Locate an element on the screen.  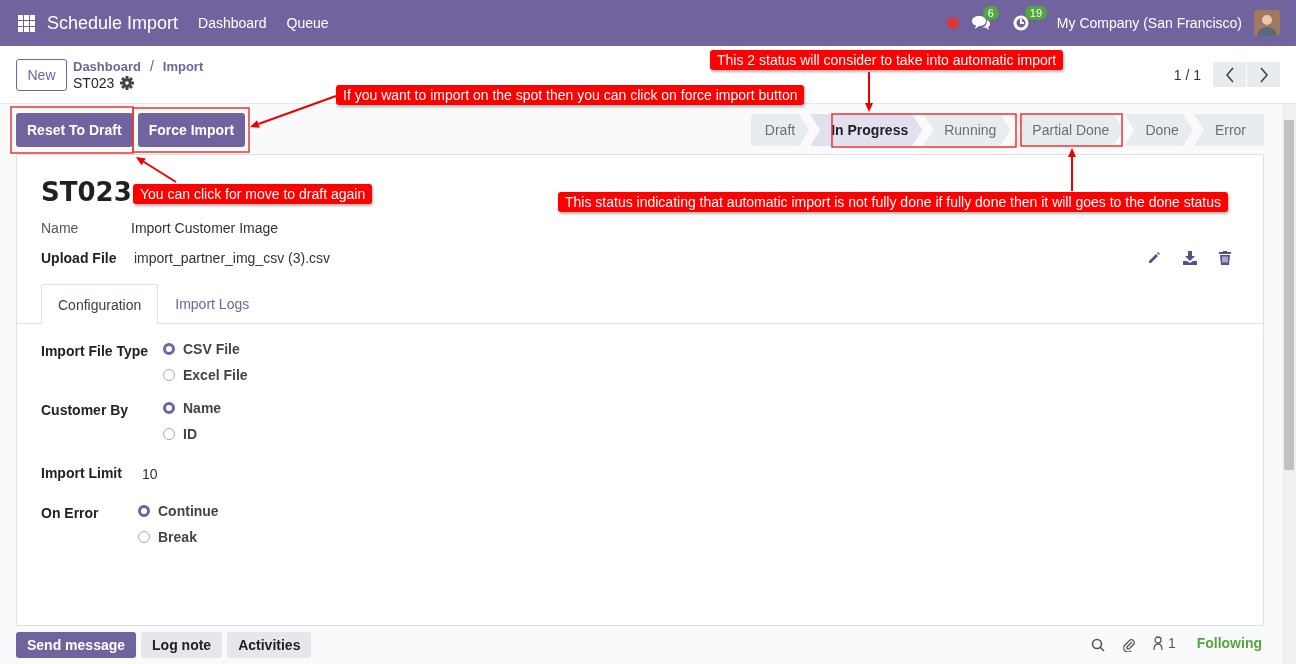
field-value: Import Customer Image is located at coordinates (205, 228).